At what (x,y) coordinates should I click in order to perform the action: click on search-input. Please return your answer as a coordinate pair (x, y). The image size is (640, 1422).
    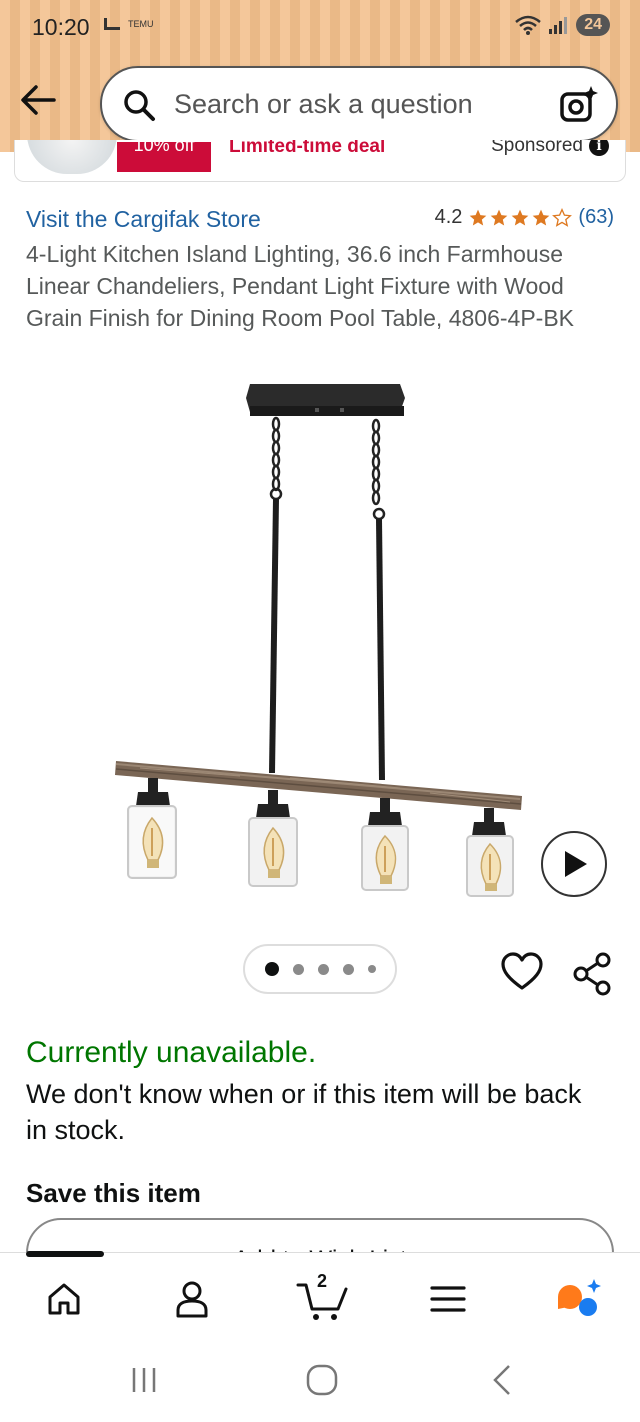
    Looking at the image, I should click on (354, 104).